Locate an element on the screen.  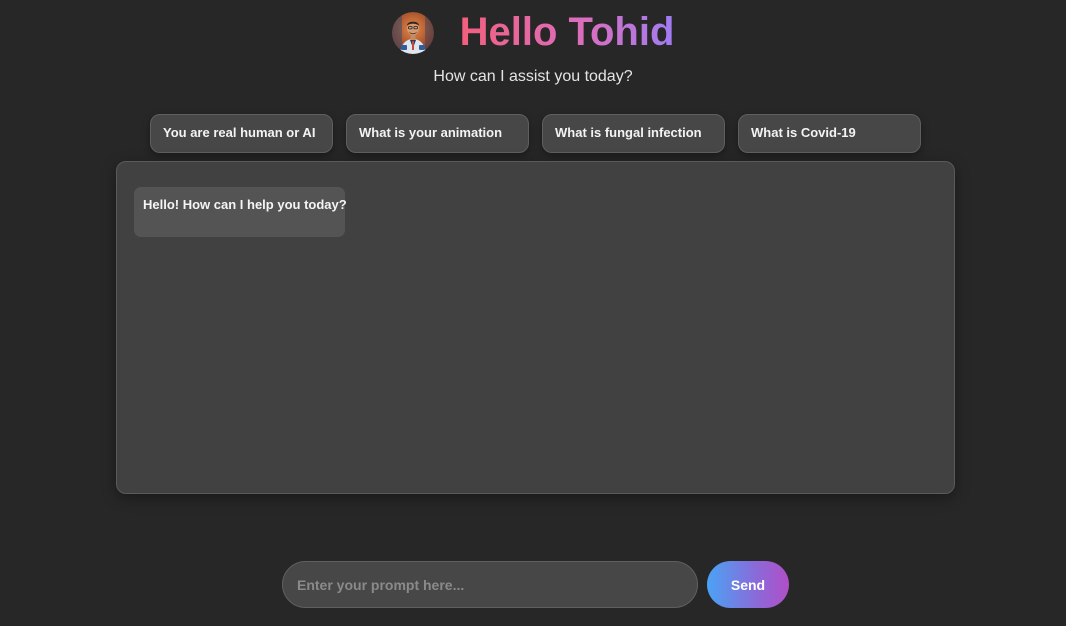
header-inner: Hello Tohid is located at coordinates (533, 33).